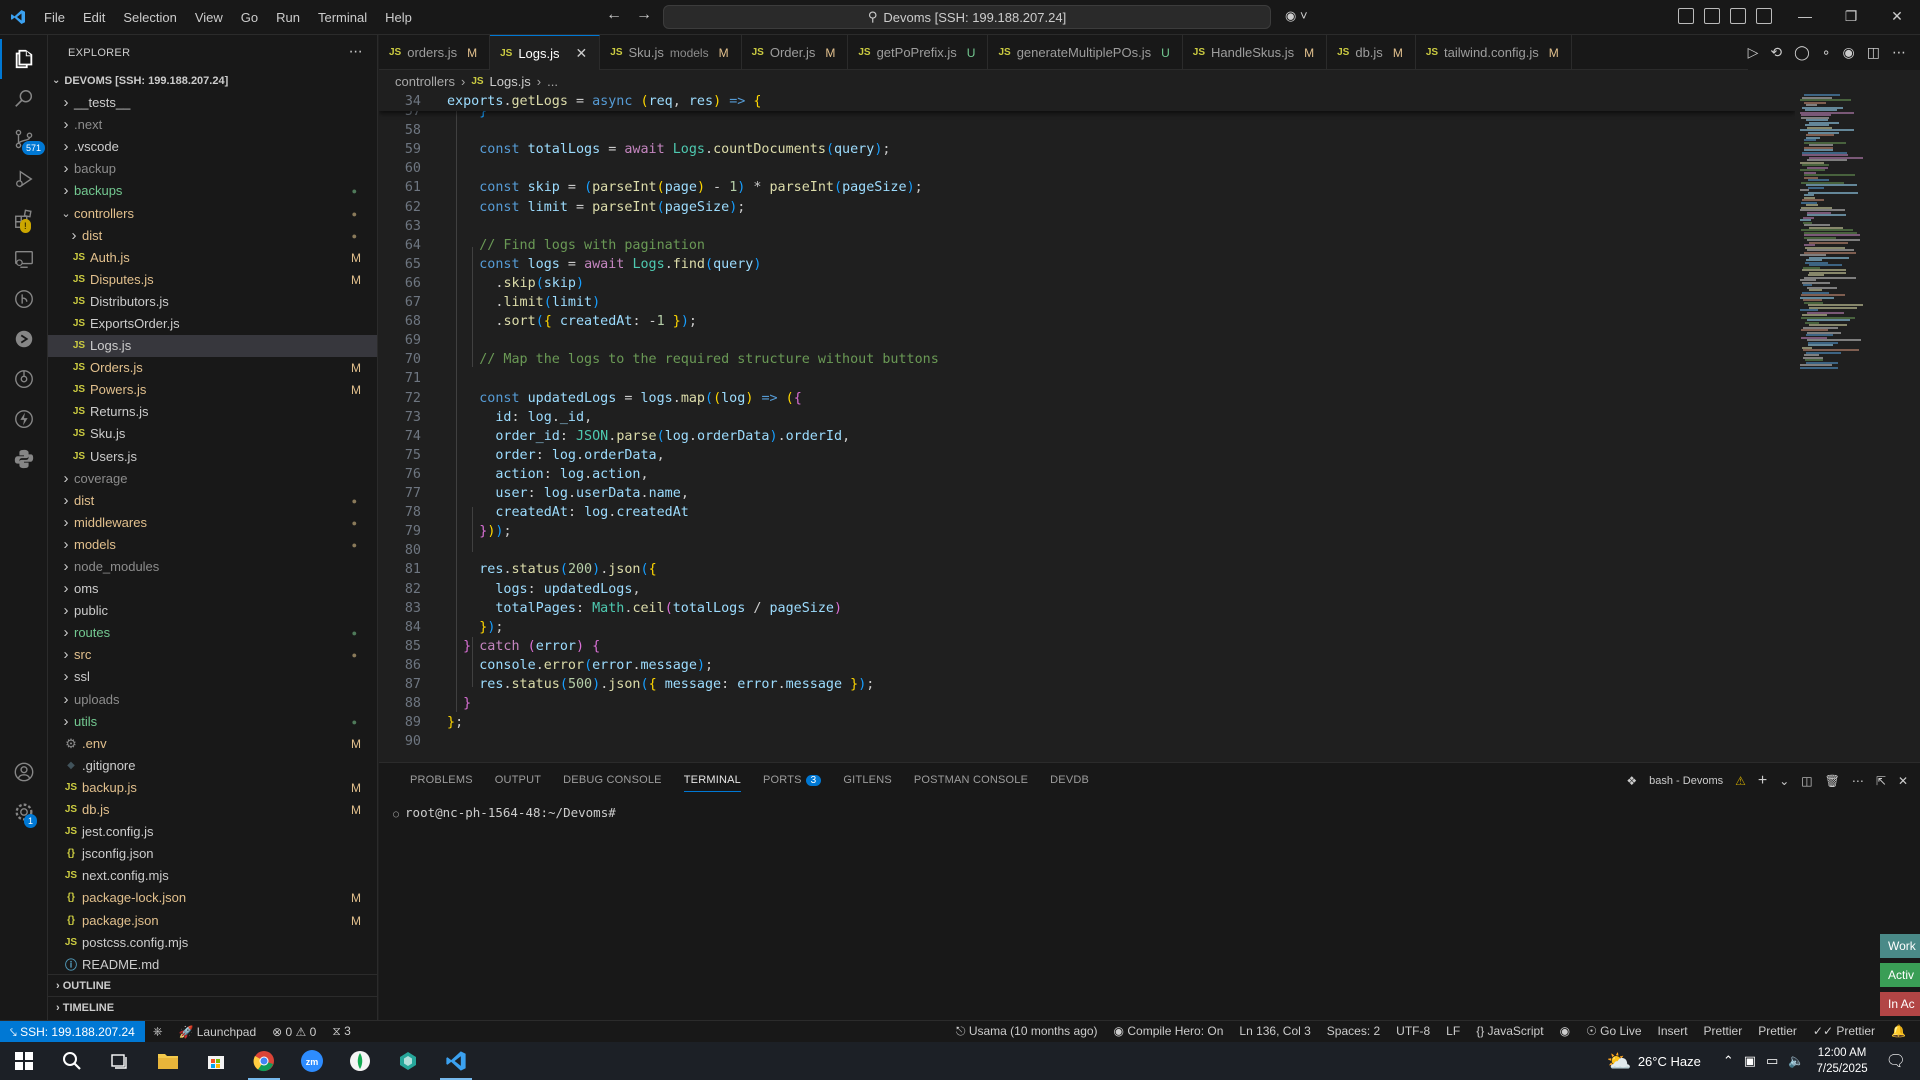 The image size is (1920, 1080). Describe the element at coordinates (1087, 168) in the screenshot. I see `code-line: 60` at that location.